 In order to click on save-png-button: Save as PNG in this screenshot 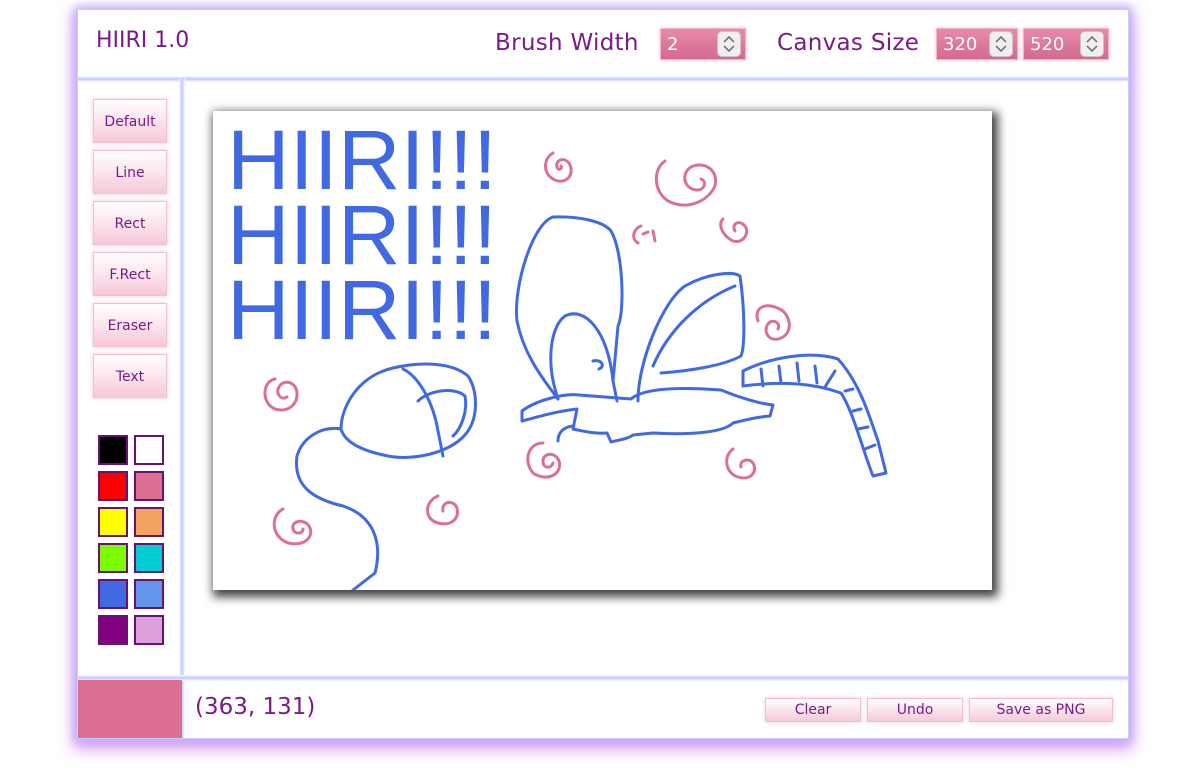, I will do `click(1041, 710)`.